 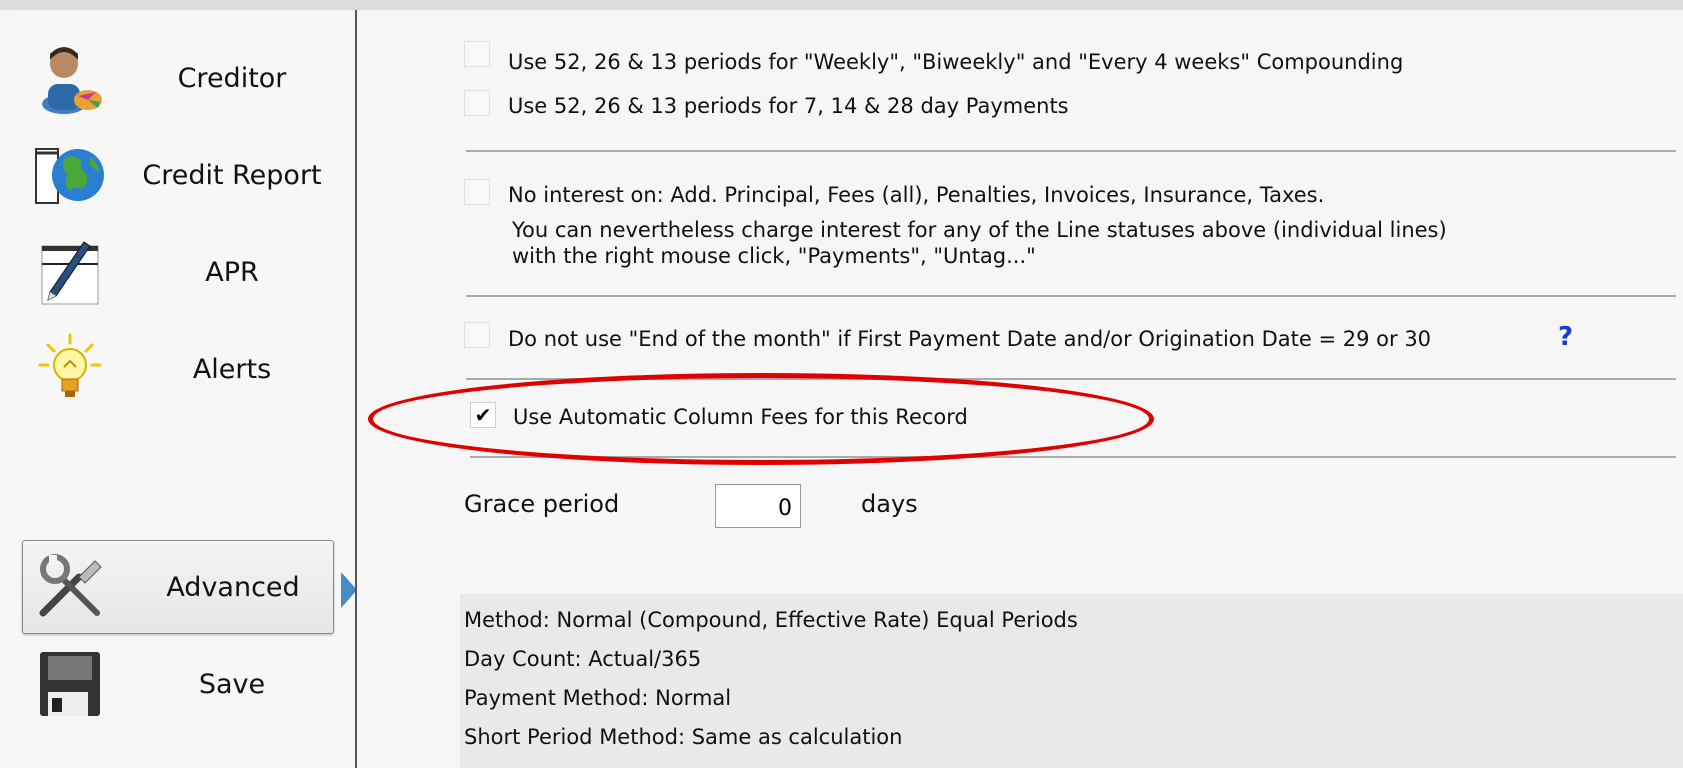 What do you see at coordinates (583, 659) in the screenshot?
I see `summary-day-count: Day Count: Actual/365` at bounding box center [583, 659].